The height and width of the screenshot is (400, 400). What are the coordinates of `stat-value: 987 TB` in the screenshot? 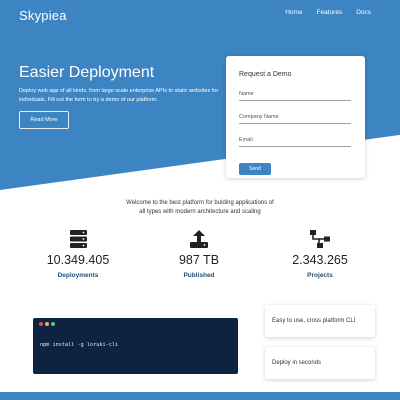 It's located at (199, 260).